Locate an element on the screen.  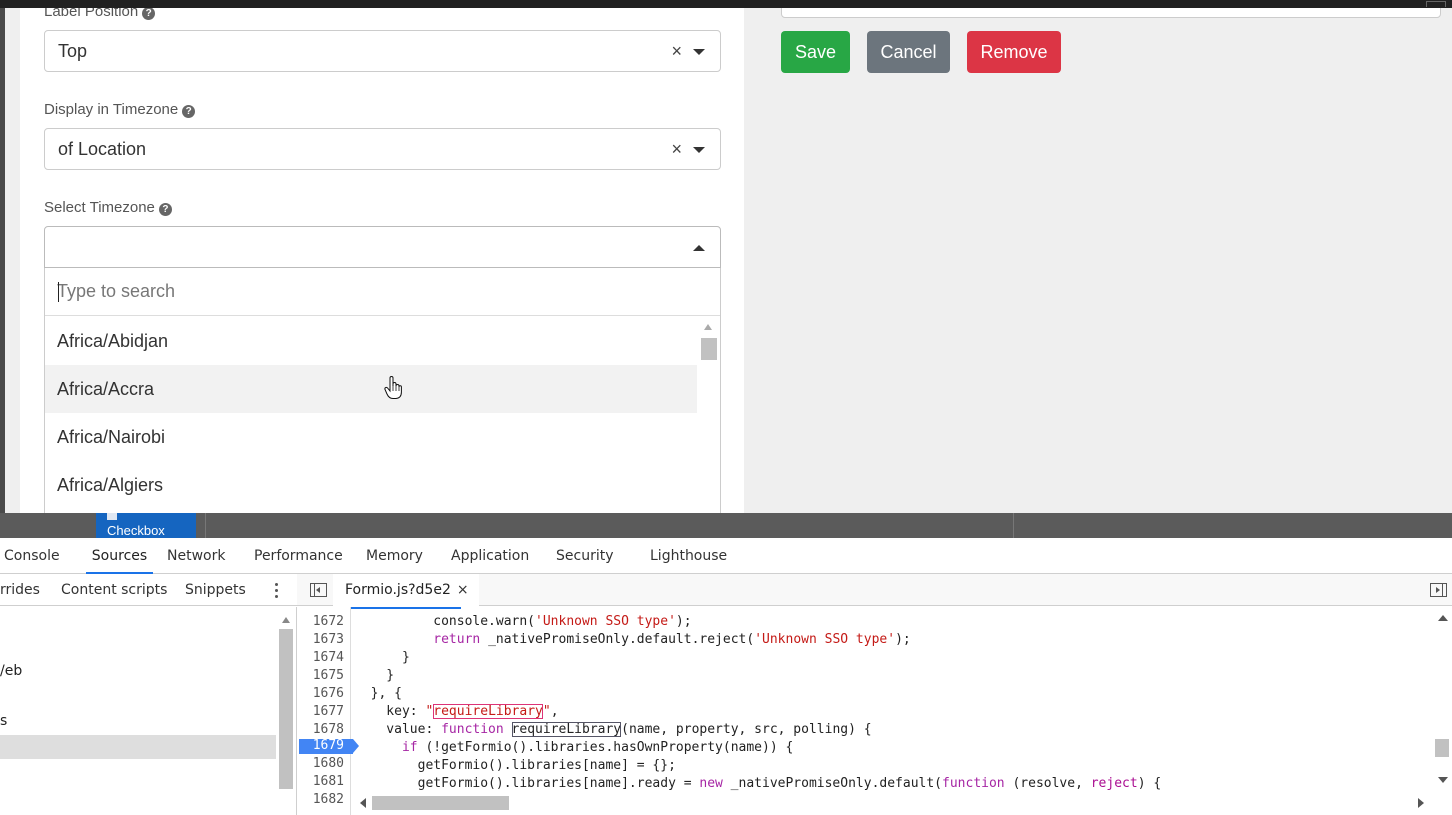
navigator-tabbar: rrides Content scripts Snippets is located at coordinates (148, 590).